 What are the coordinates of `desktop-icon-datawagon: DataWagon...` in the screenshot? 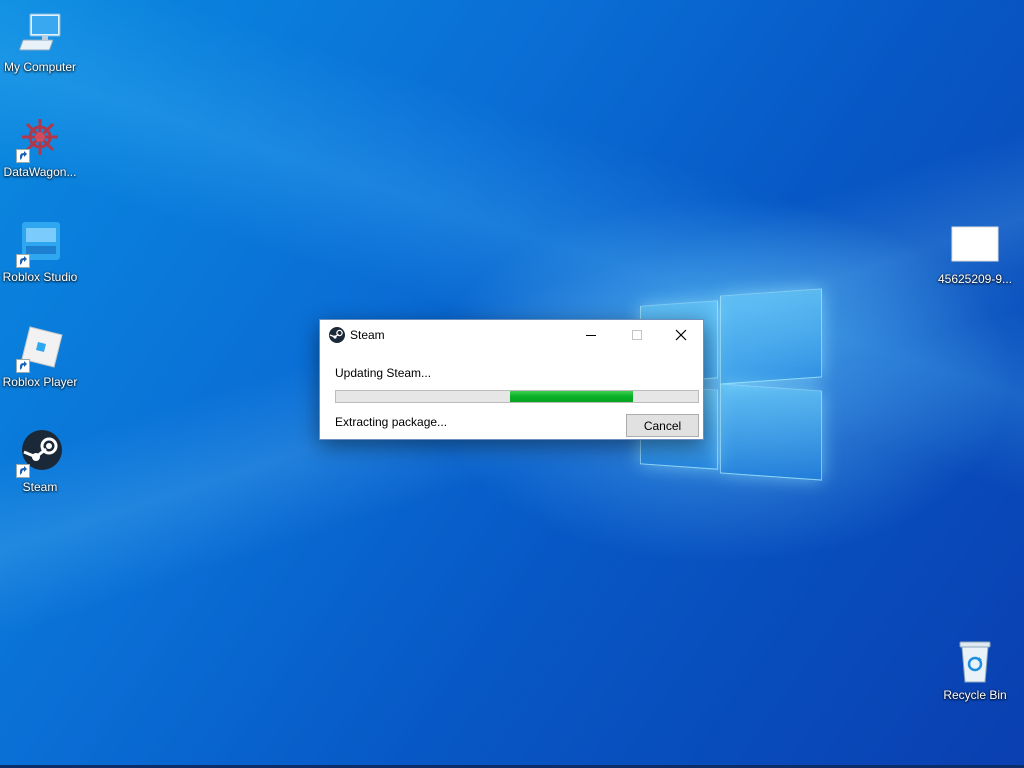 It's located at (40, 147).